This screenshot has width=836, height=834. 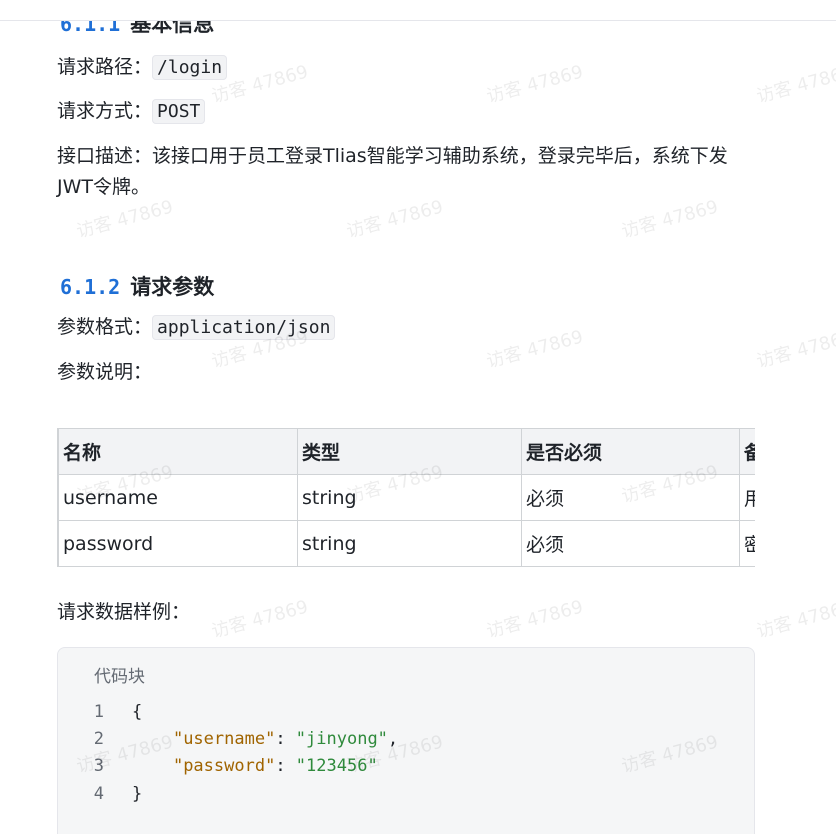 What do you see at coordinates (105, 327) in the screenshot?
I see `param-format-label: 参数格式：` at bounding box center [105, 327].